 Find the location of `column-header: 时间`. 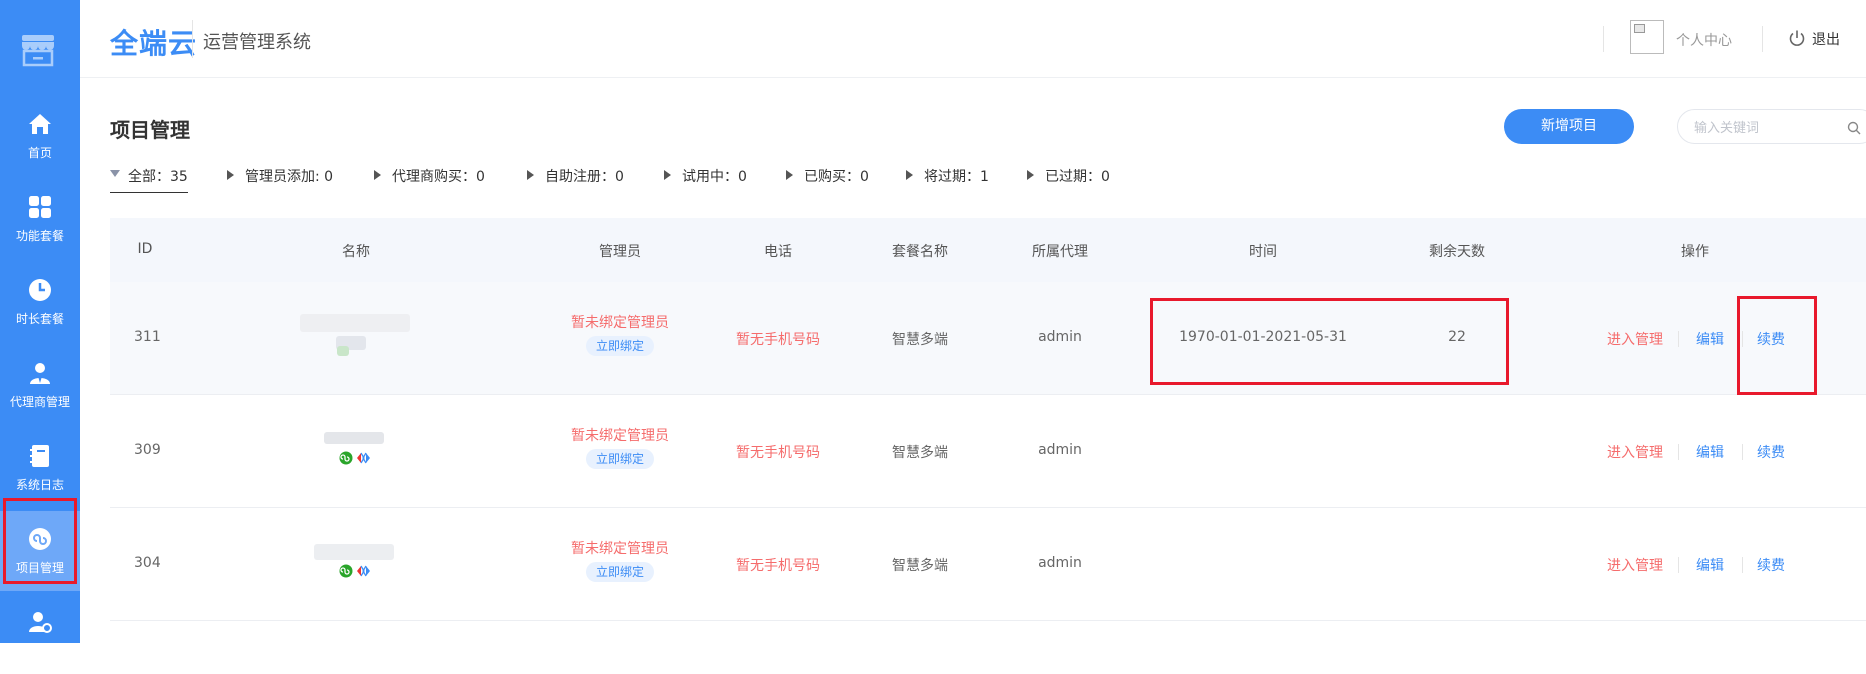

column-header: 时间 is located at coordinates (1263, 252).